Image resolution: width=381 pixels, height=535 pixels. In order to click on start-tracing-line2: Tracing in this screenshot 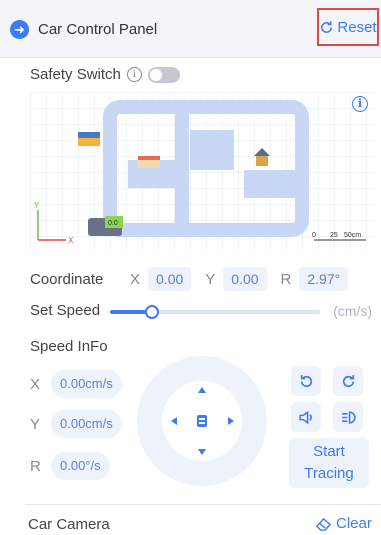, I will do `click(329, 473)`.